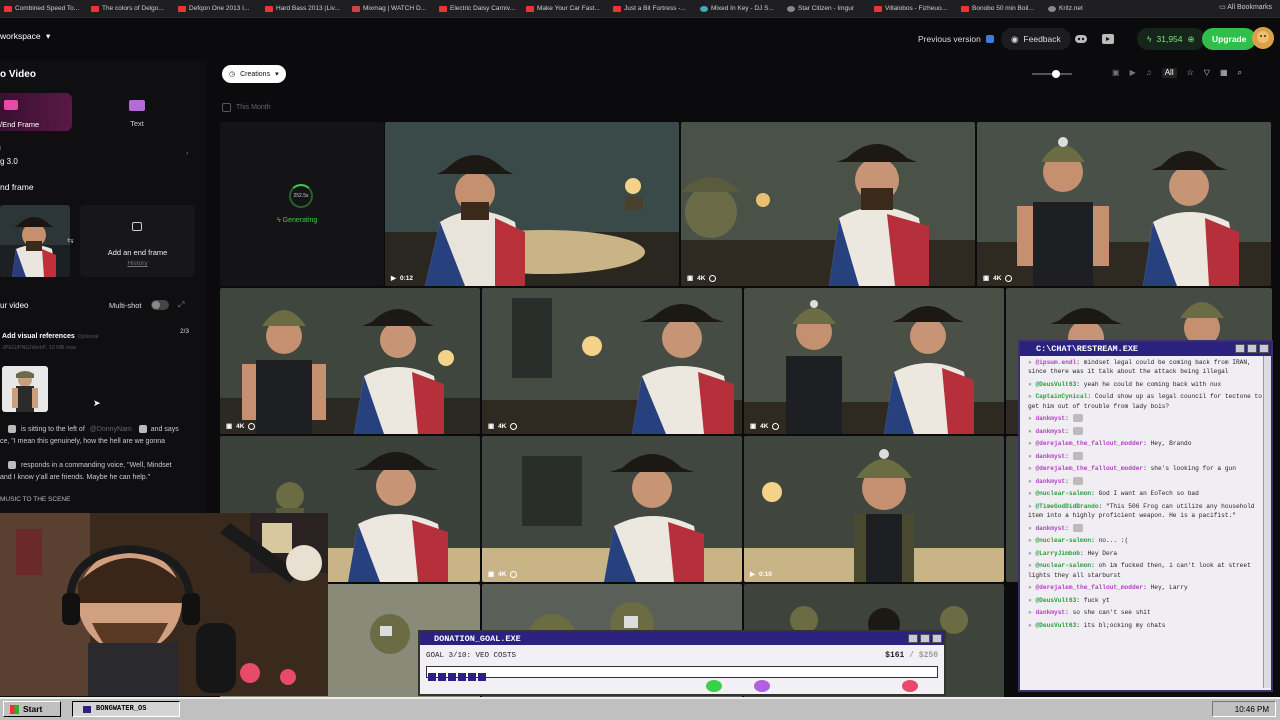  I want to click on chat-username: @derejalem_the_fallout_modder, so click(1089, 587).